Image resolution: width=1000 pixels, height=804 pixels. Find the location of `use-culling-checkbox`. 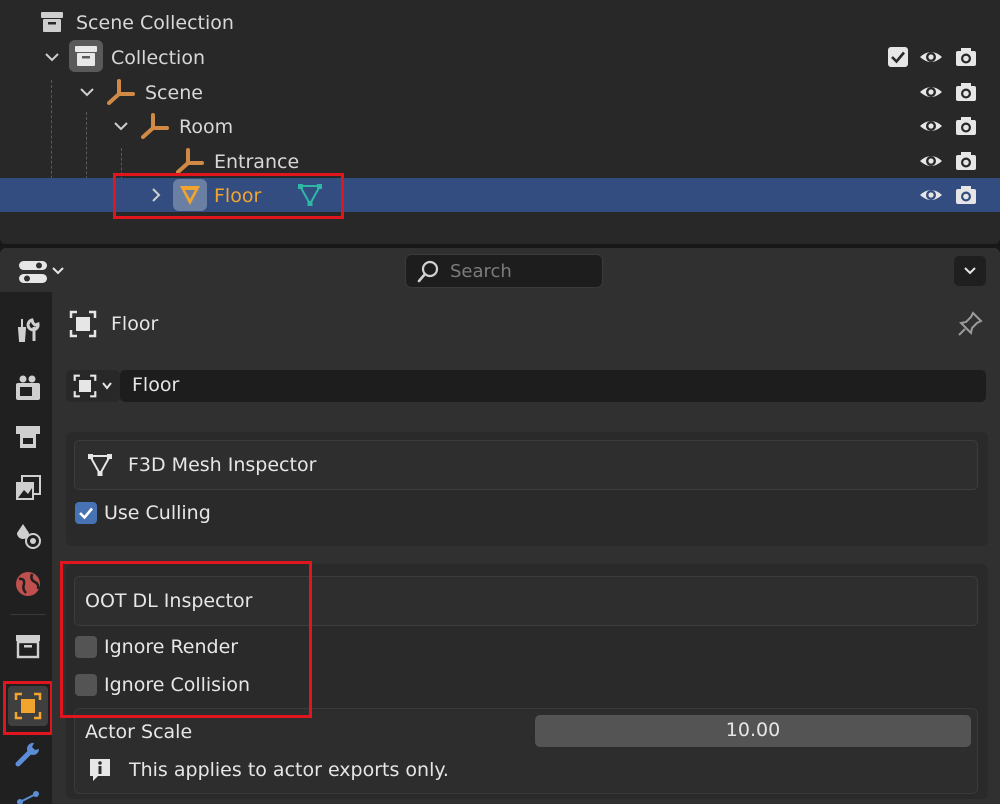

use-culling-checkbox is located at coordinates (86, 513).